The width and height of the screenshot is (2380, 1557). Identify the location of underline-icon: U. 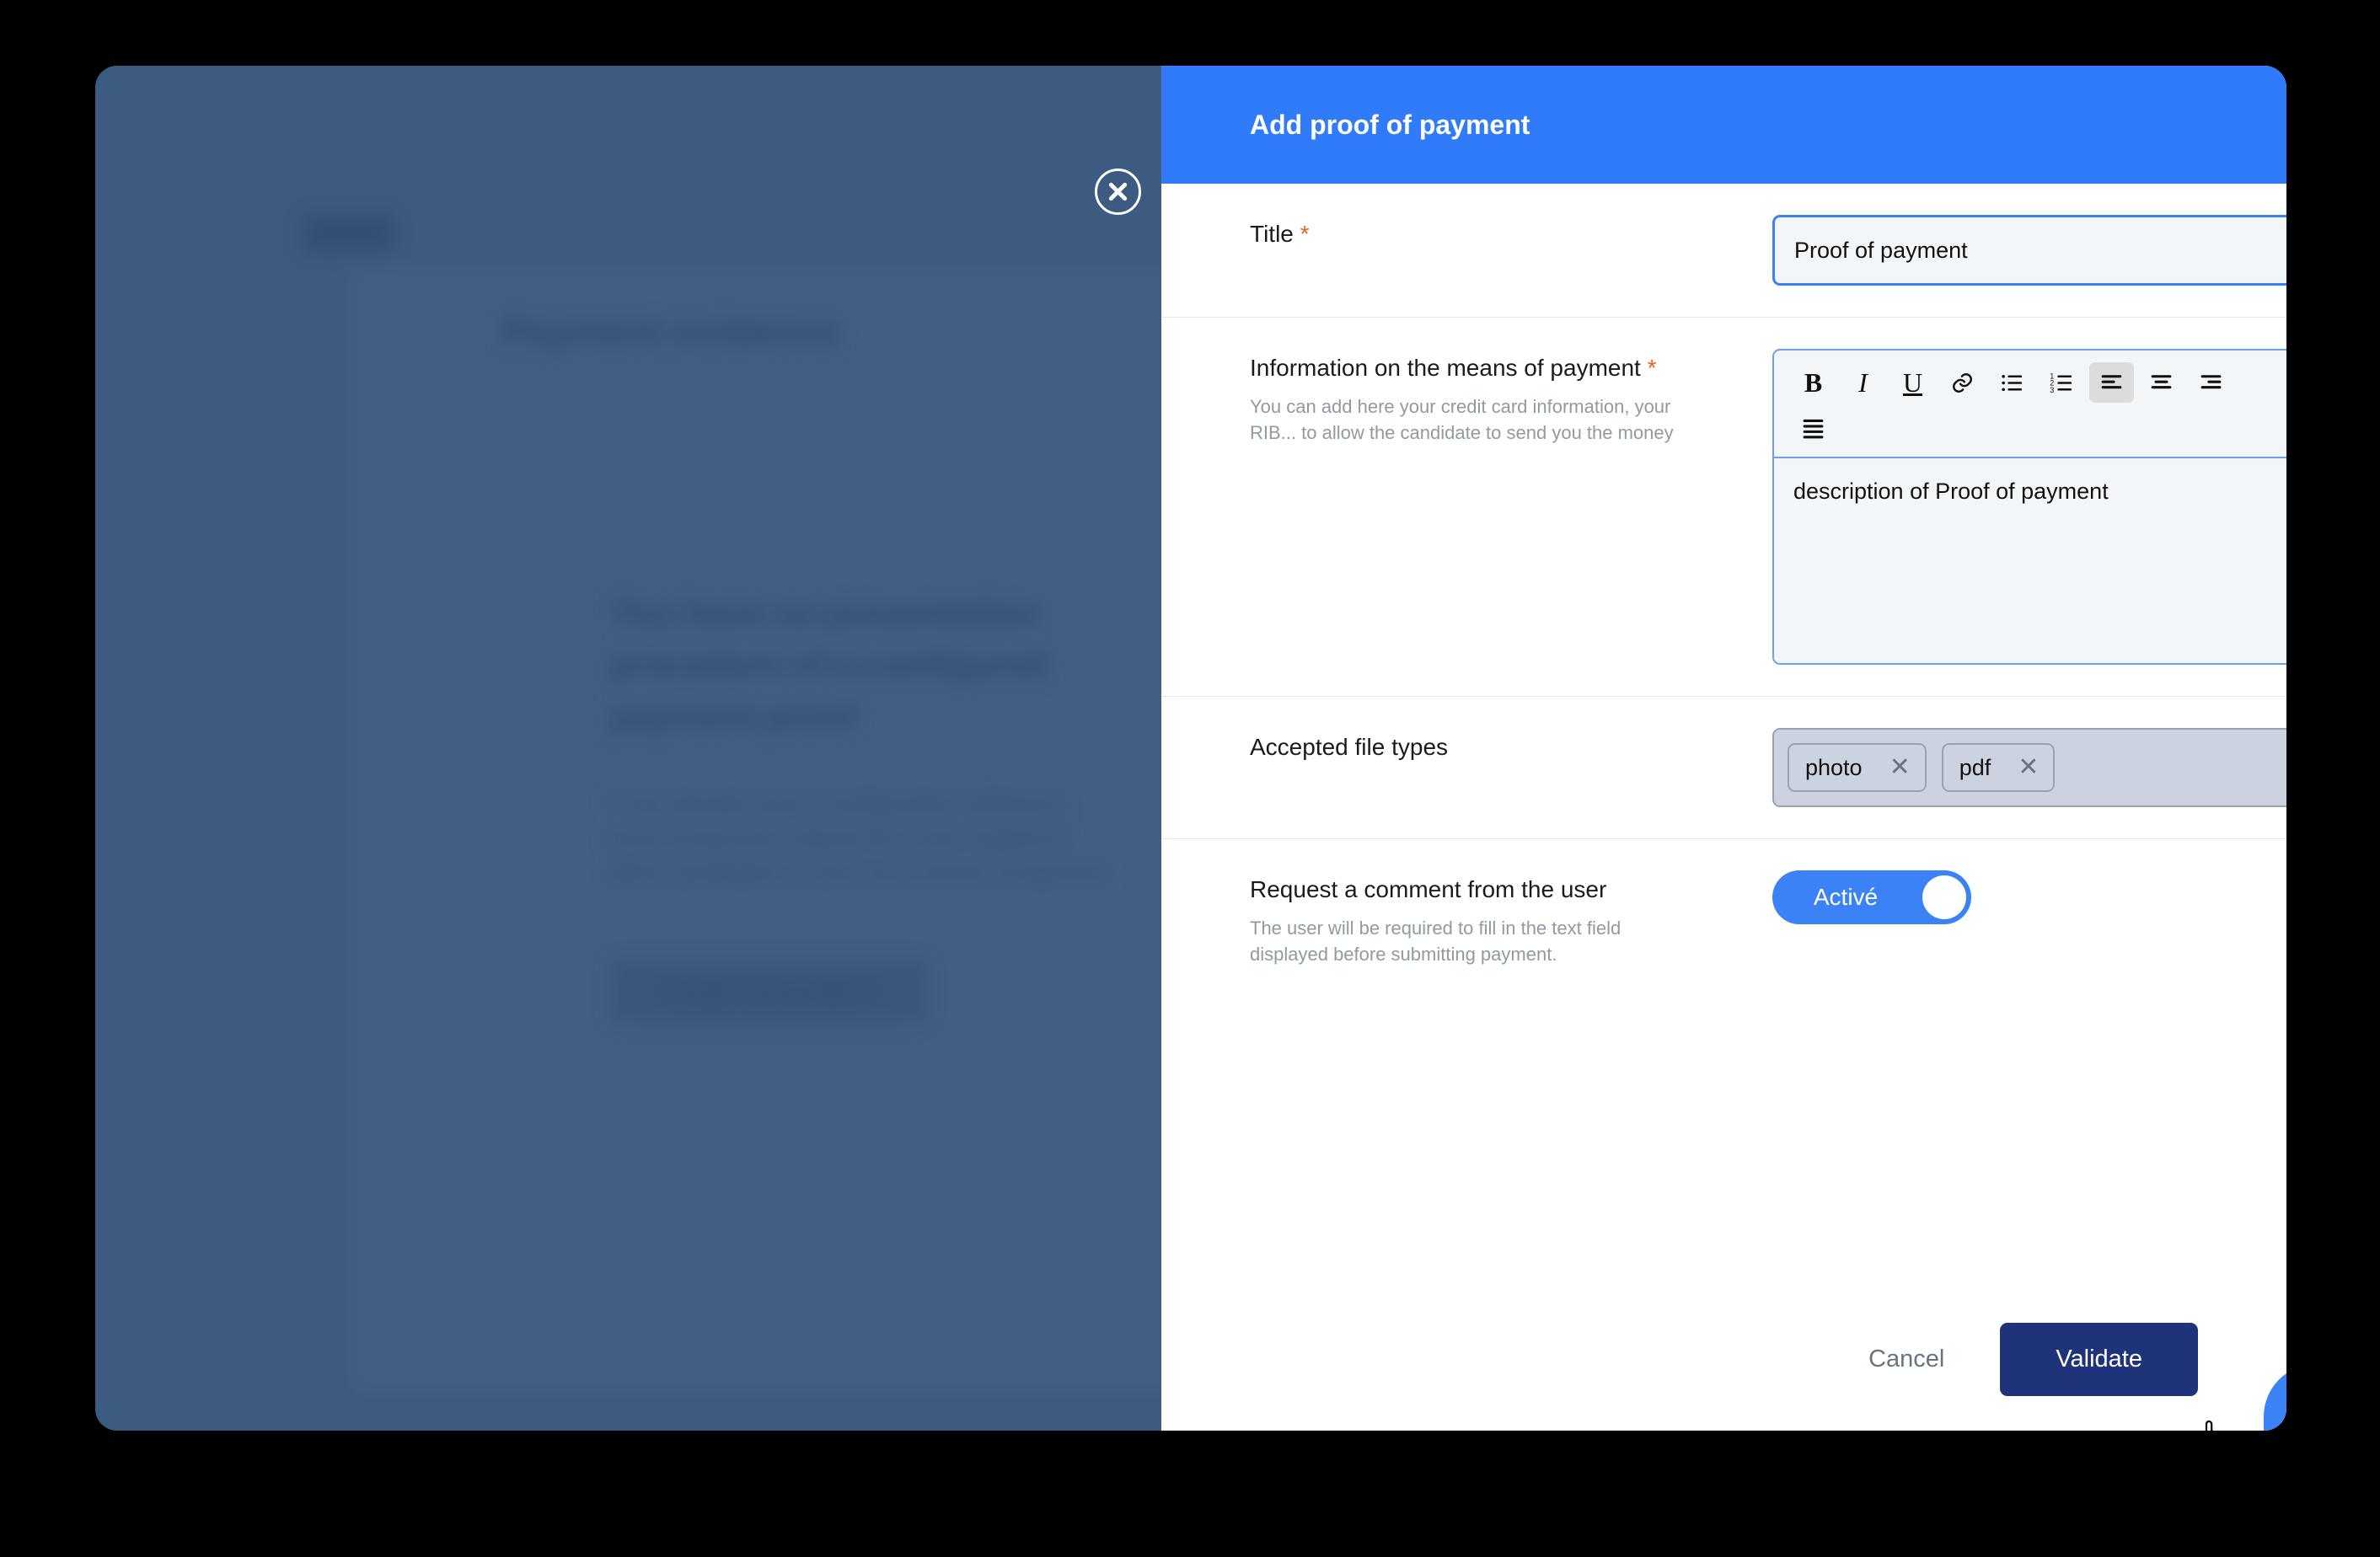
(1912, 382).